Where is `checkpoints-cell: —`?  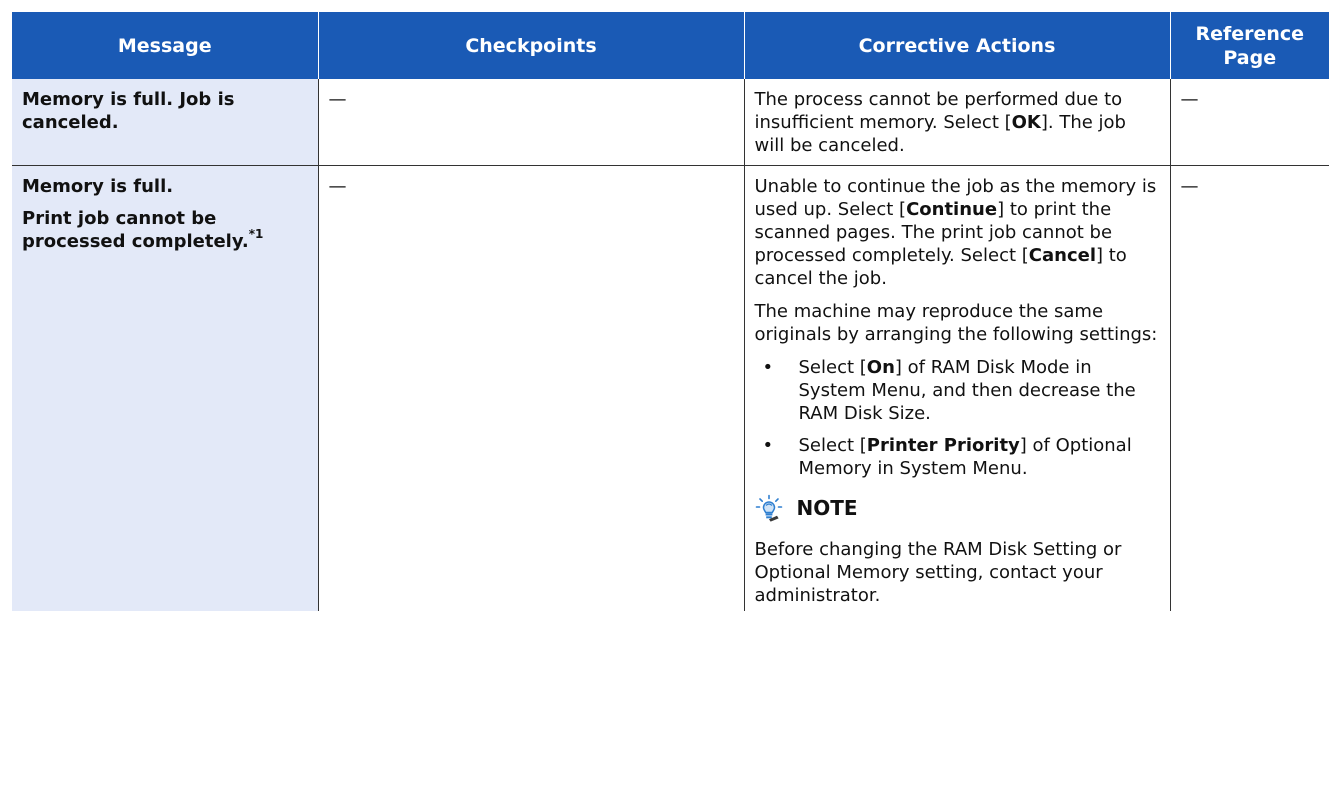 checkpoints-cell: — is located at coordinates (530, 122).